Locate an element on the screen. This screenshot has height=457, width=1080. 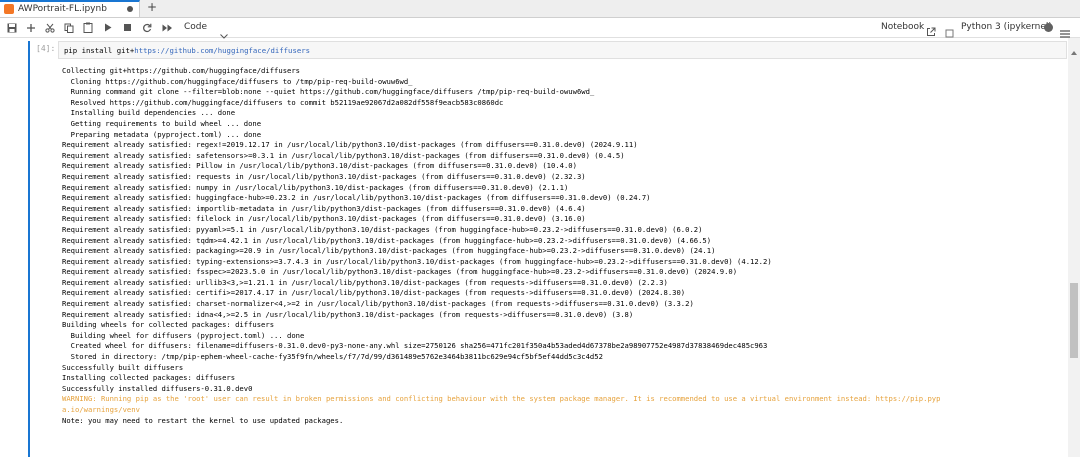
copy-icon is located at coordinates (69, 27).